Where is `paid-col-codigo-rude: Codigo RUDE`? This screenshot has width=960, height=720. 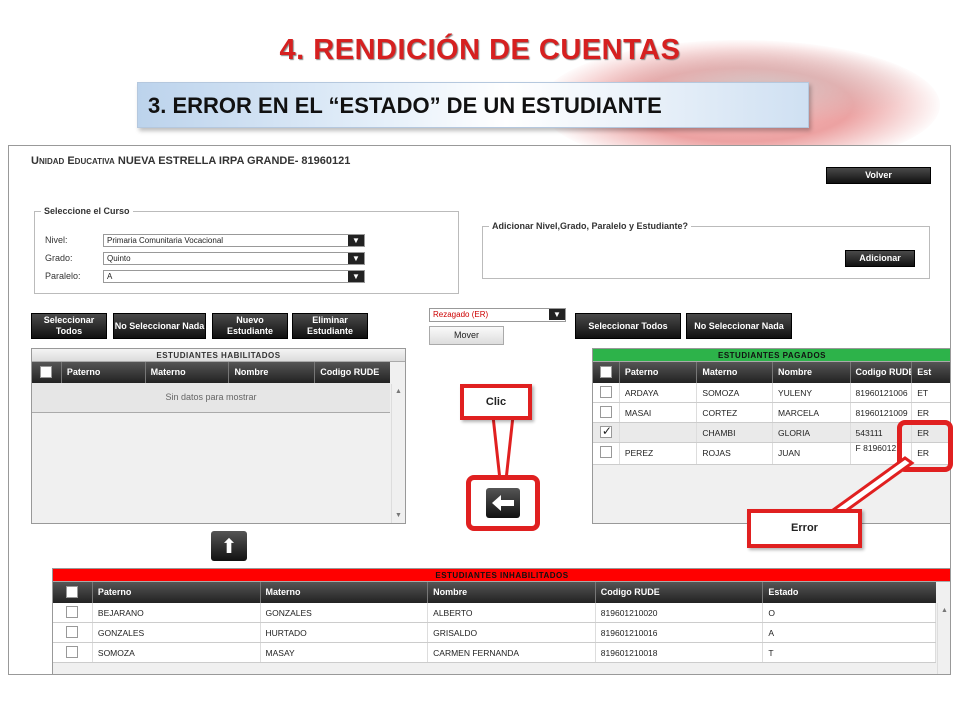
paid-col-codigo-rude: Codigo RUDE is located at coordinates (882, 372).